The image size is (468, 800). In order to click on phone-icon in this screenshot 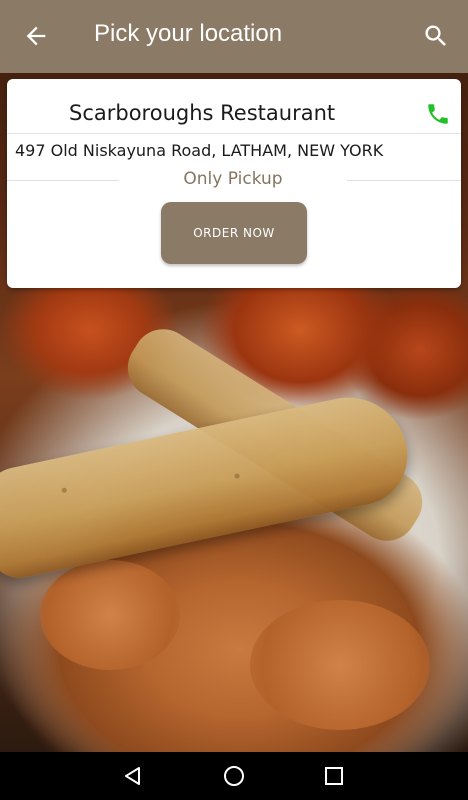, I will do `click(438, 114)`.